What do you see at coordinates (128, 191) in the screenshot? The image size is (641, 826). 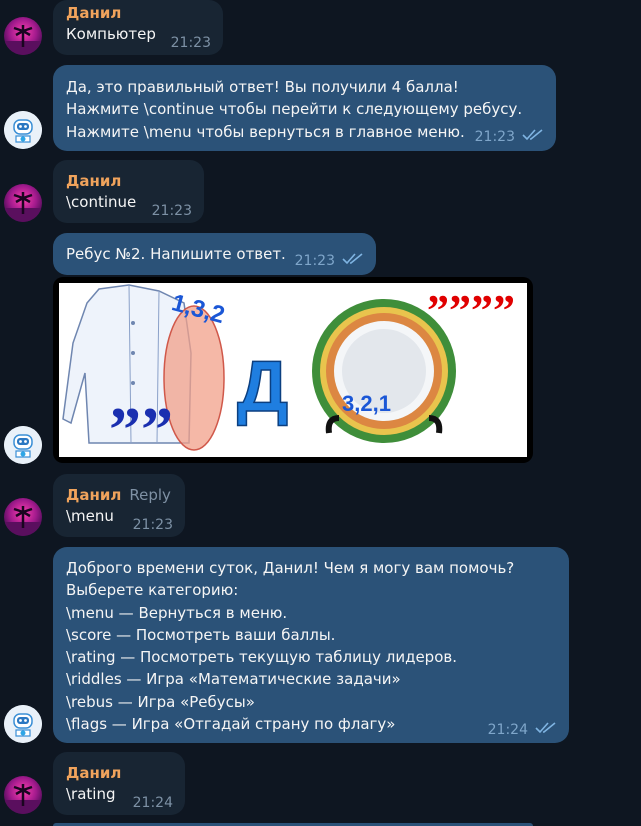 I see `message-incoming: Данил \continue 21:23` at bounding box center [128, 191].